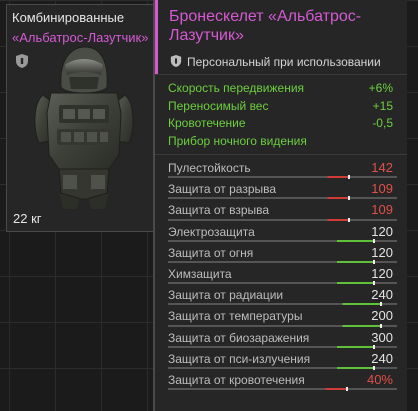 Image resolution: width=418 pixels, height=411 pixels. I want to click on stat-row-label: Защита от биозаражения, so click(239, 337).